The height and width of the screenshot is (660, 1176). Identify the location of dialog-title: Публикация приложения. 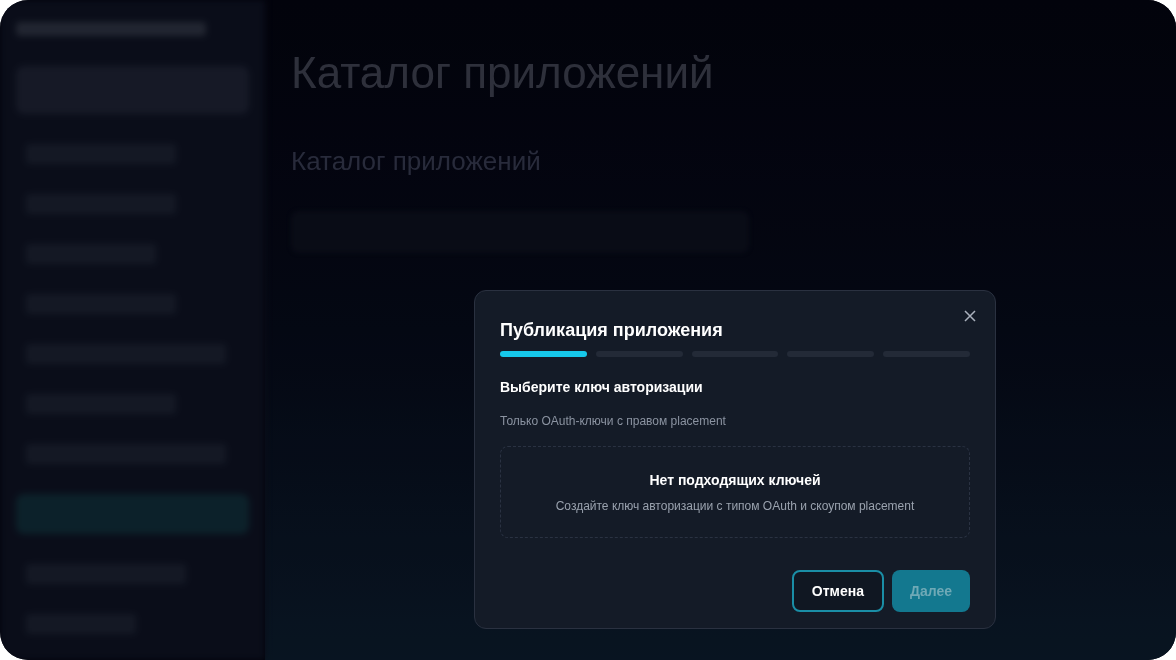
(612, 330).